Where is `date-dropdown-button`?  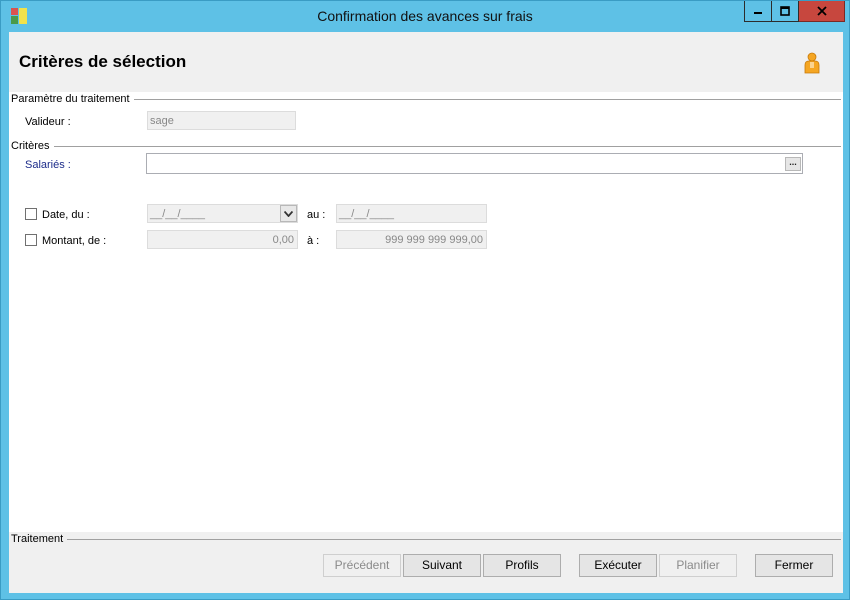
date-dropdown-button is located at coordinates (288, 213).